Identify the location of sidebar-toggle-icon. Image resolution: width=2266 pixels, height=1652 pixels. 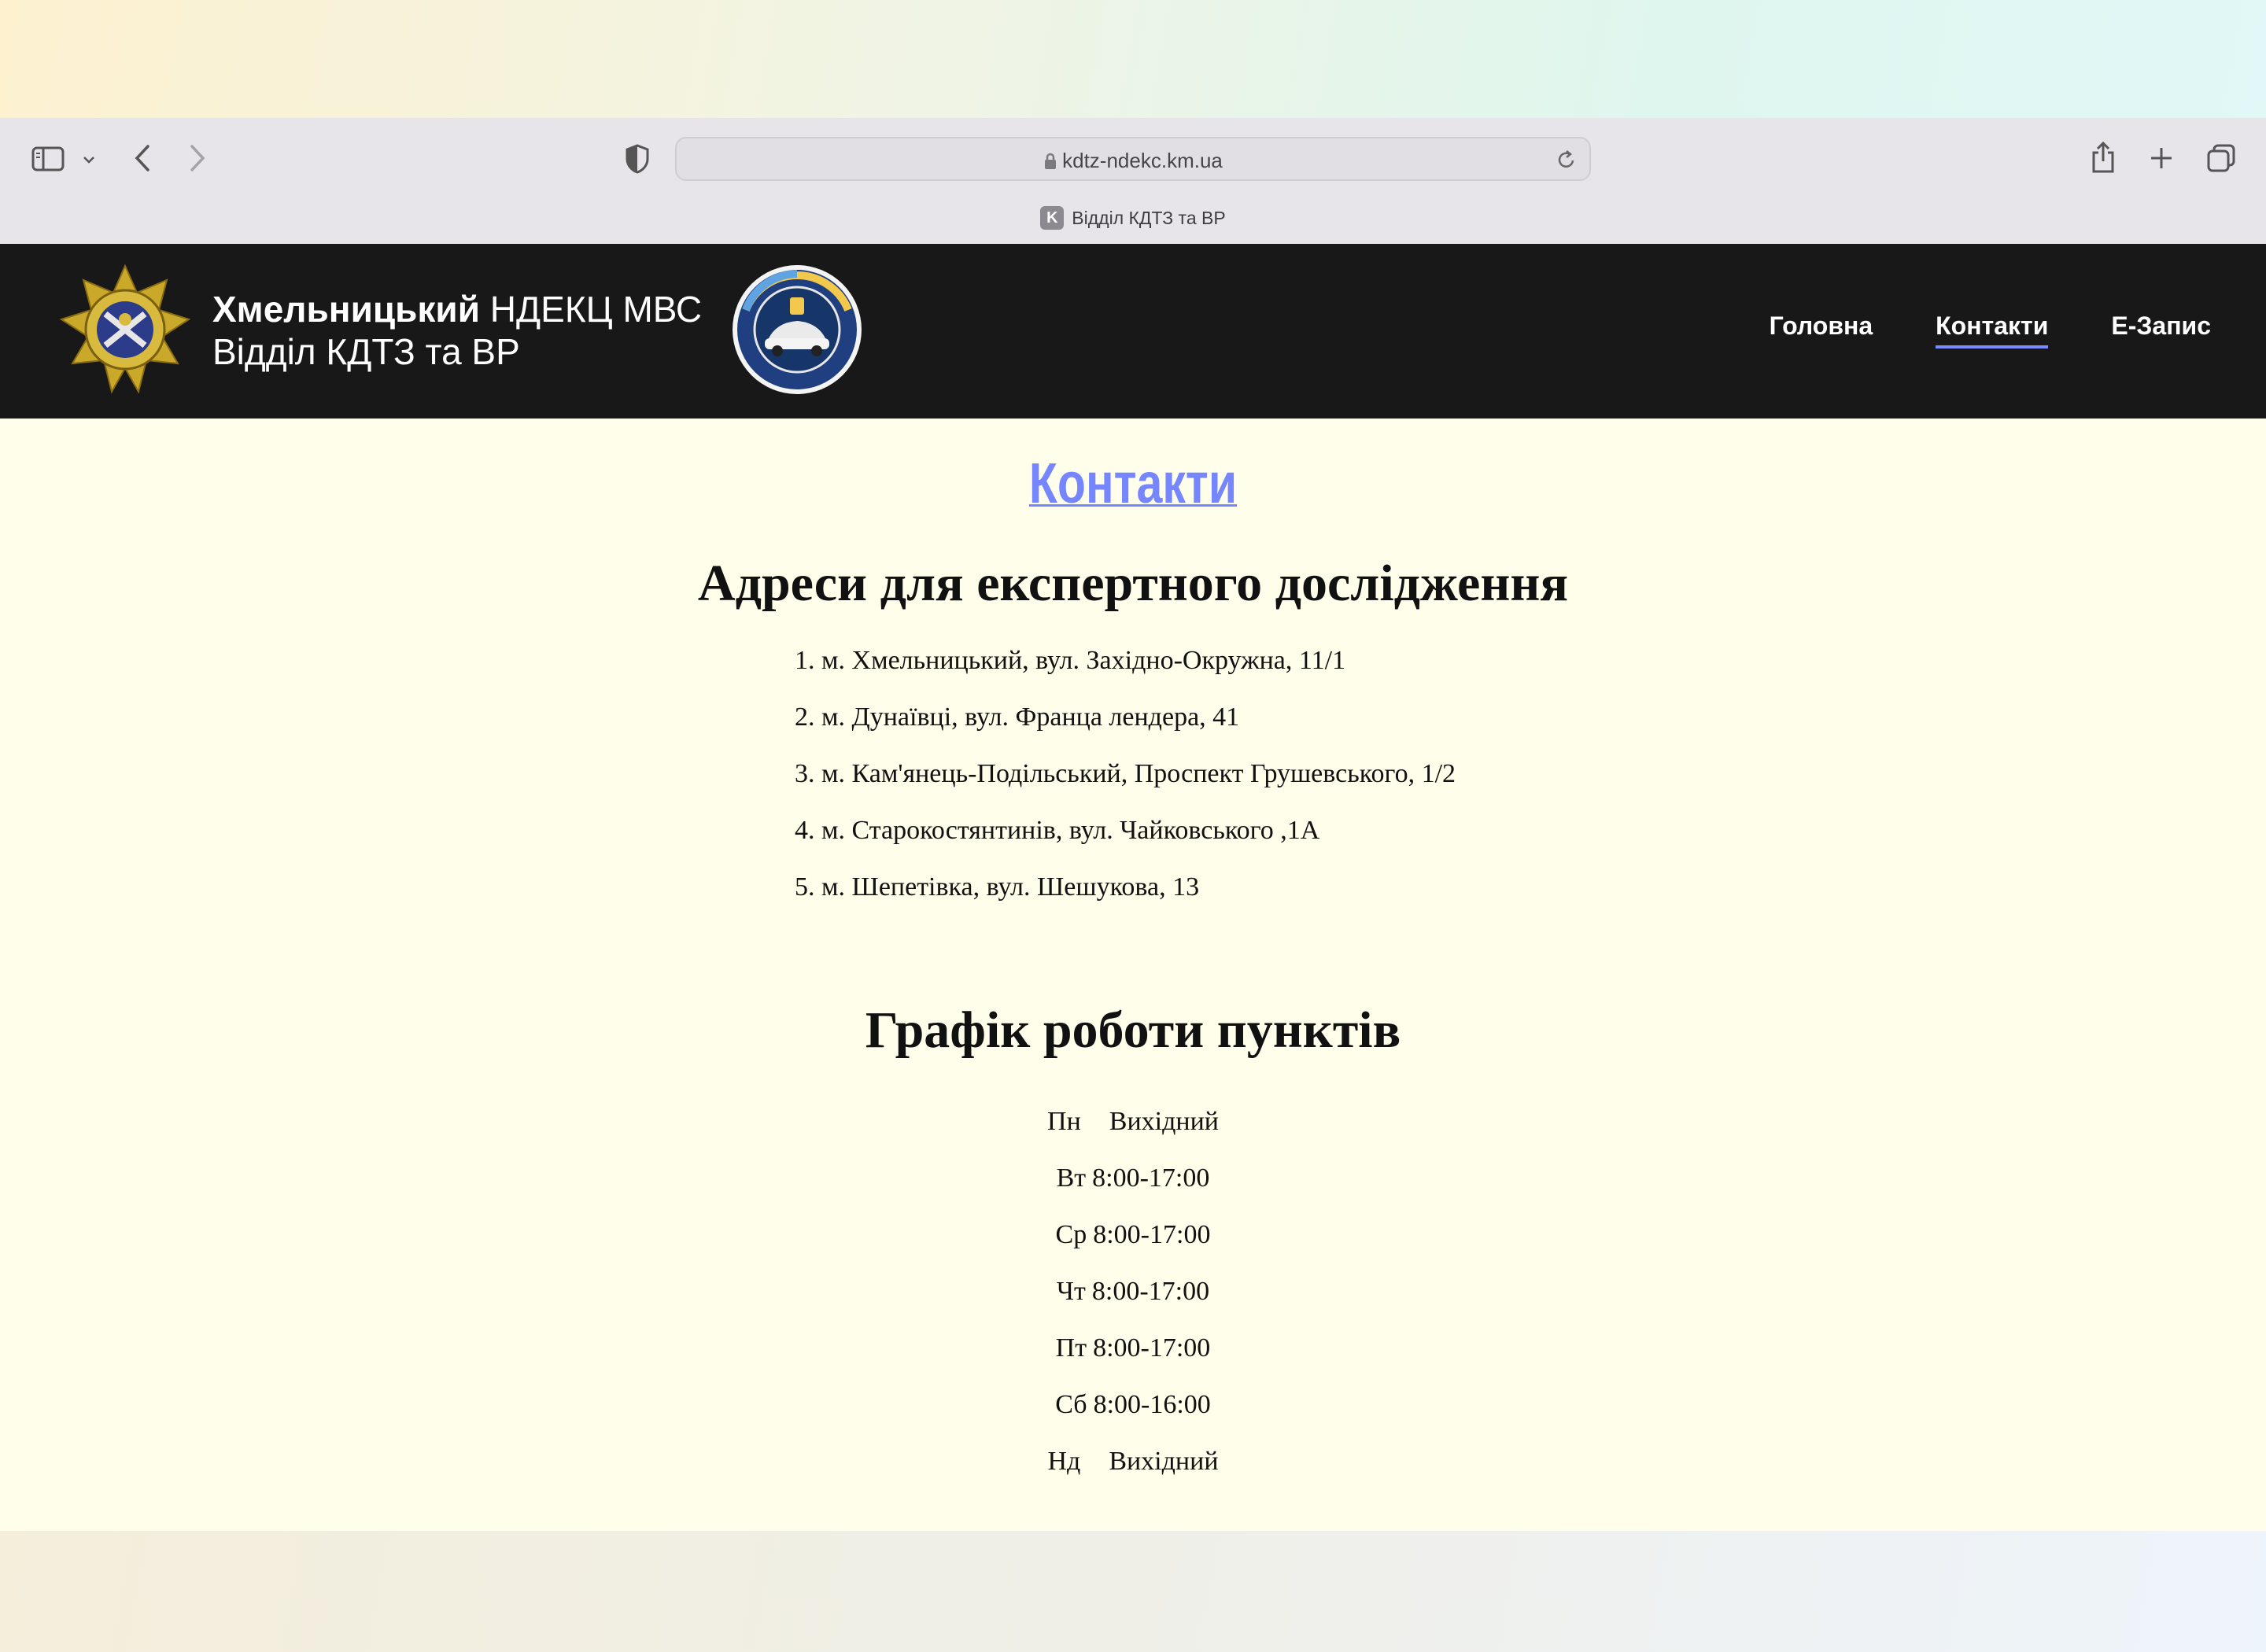
(48, 158).